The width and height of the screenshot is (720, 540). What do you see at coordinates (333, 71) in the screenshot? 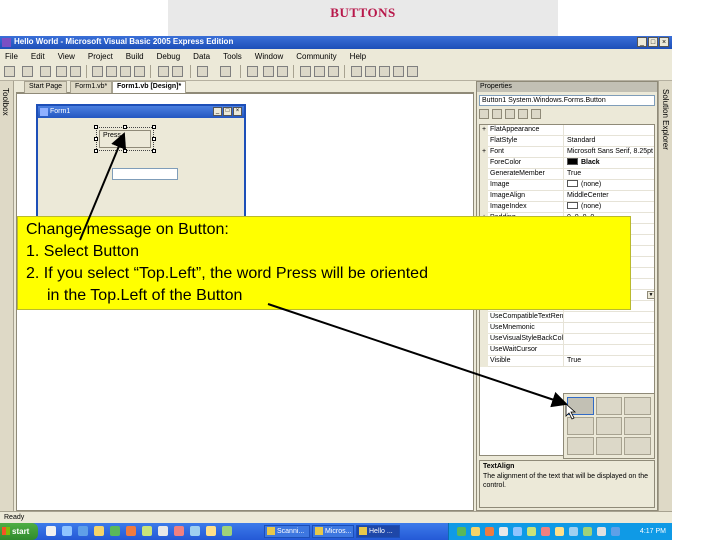
I see `step-out-icon` at bounding box center [333, 71].